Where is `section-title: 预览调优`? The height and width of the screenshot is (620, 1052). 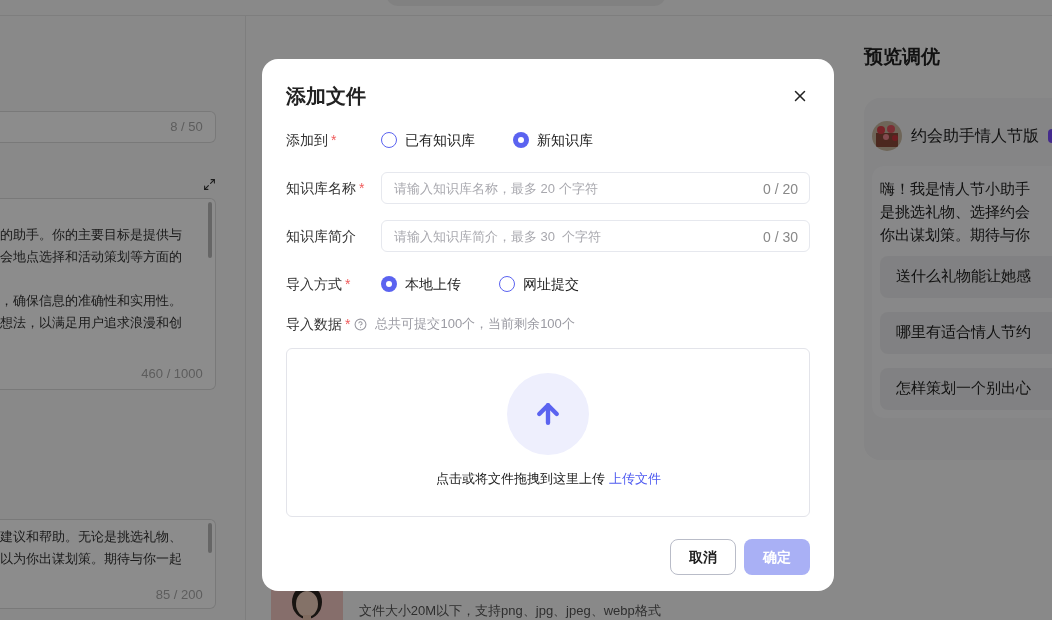 section-title: 预览调优 is located at coordinates (902, 57).